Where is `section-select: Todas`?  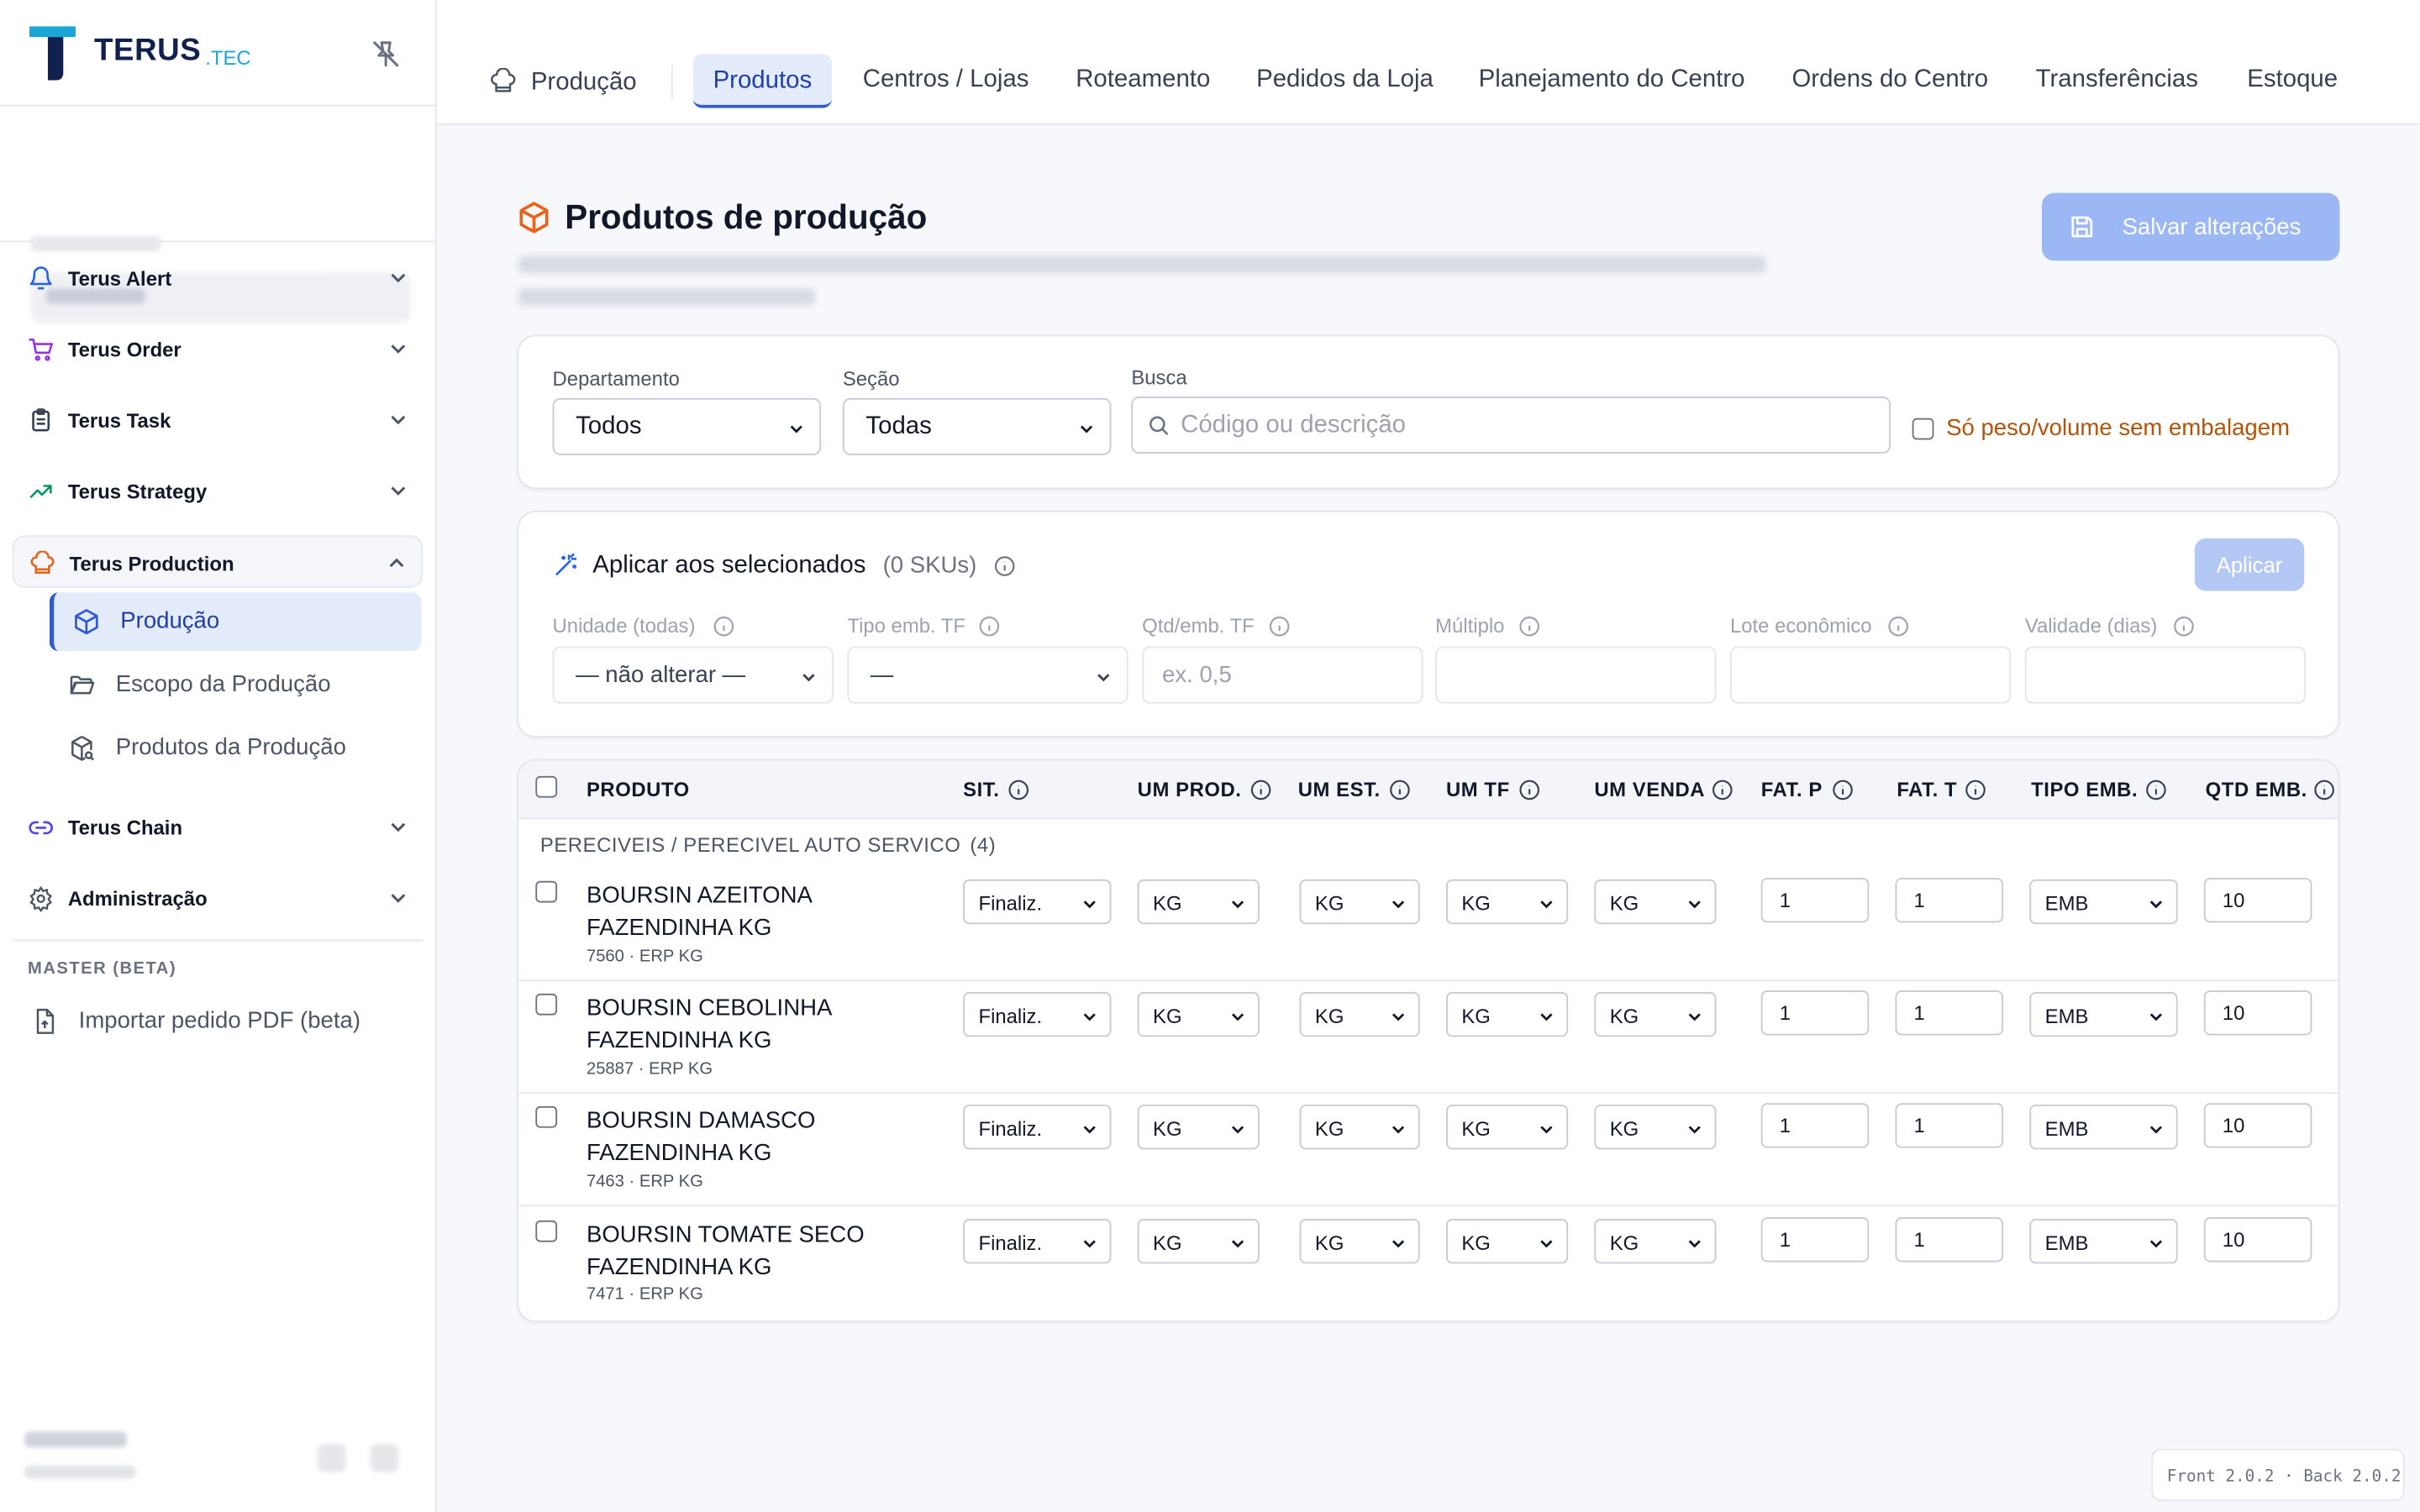 section-select: Todas is located at coordinates (977, 426).